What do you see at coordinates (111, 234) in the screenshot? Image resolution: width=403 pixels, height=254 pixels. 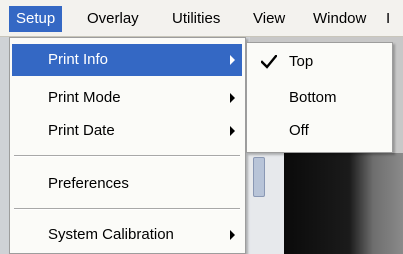 I see `menu-item-label: System Calibration` at bounding box center [111, 234].